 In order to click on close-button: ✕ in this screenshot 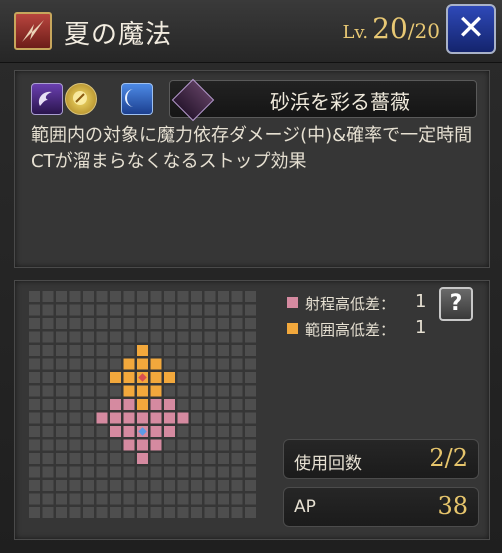, I will do `click(471, 29)`.